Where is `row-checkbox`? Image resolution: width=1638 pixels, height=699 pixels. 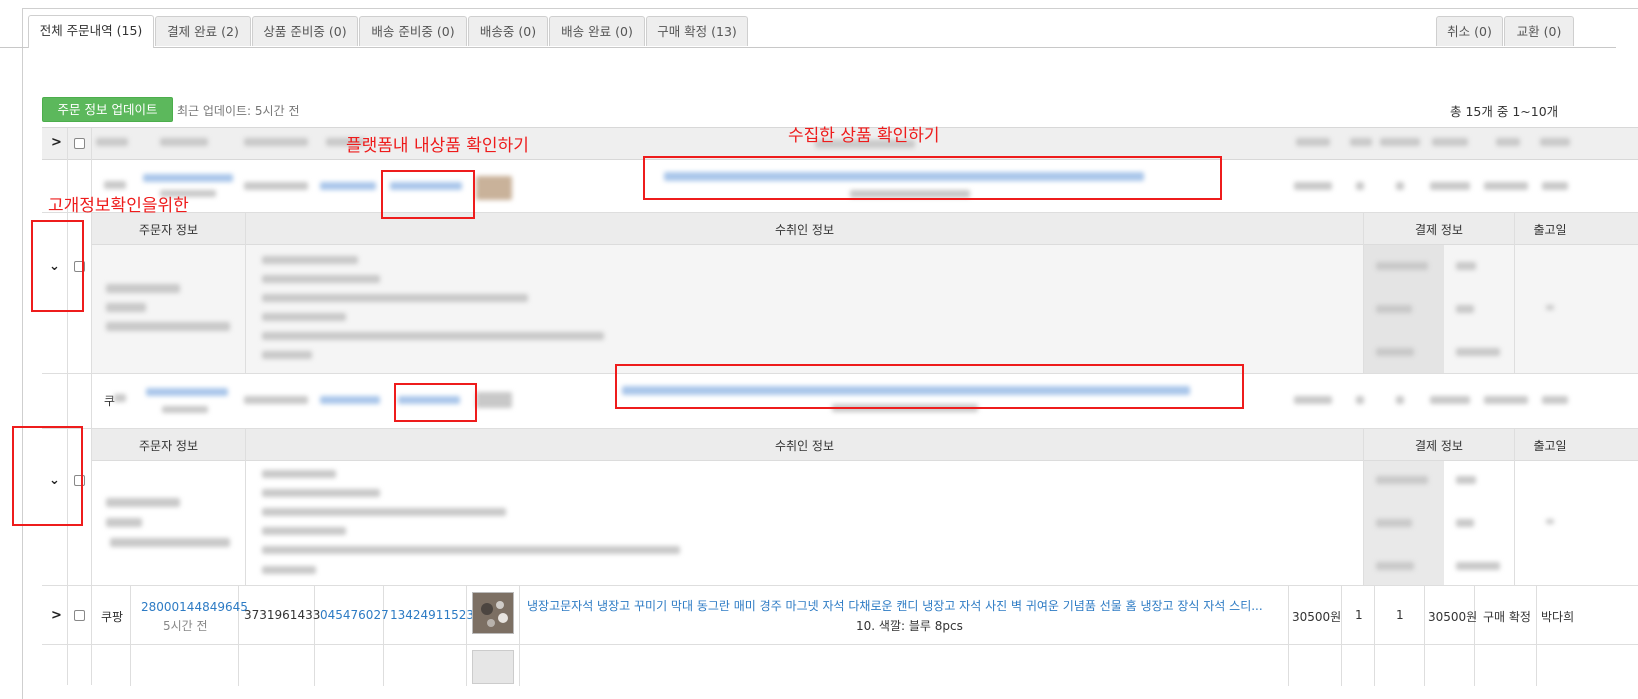
row-checkbox is located at coordinates (79, 615).